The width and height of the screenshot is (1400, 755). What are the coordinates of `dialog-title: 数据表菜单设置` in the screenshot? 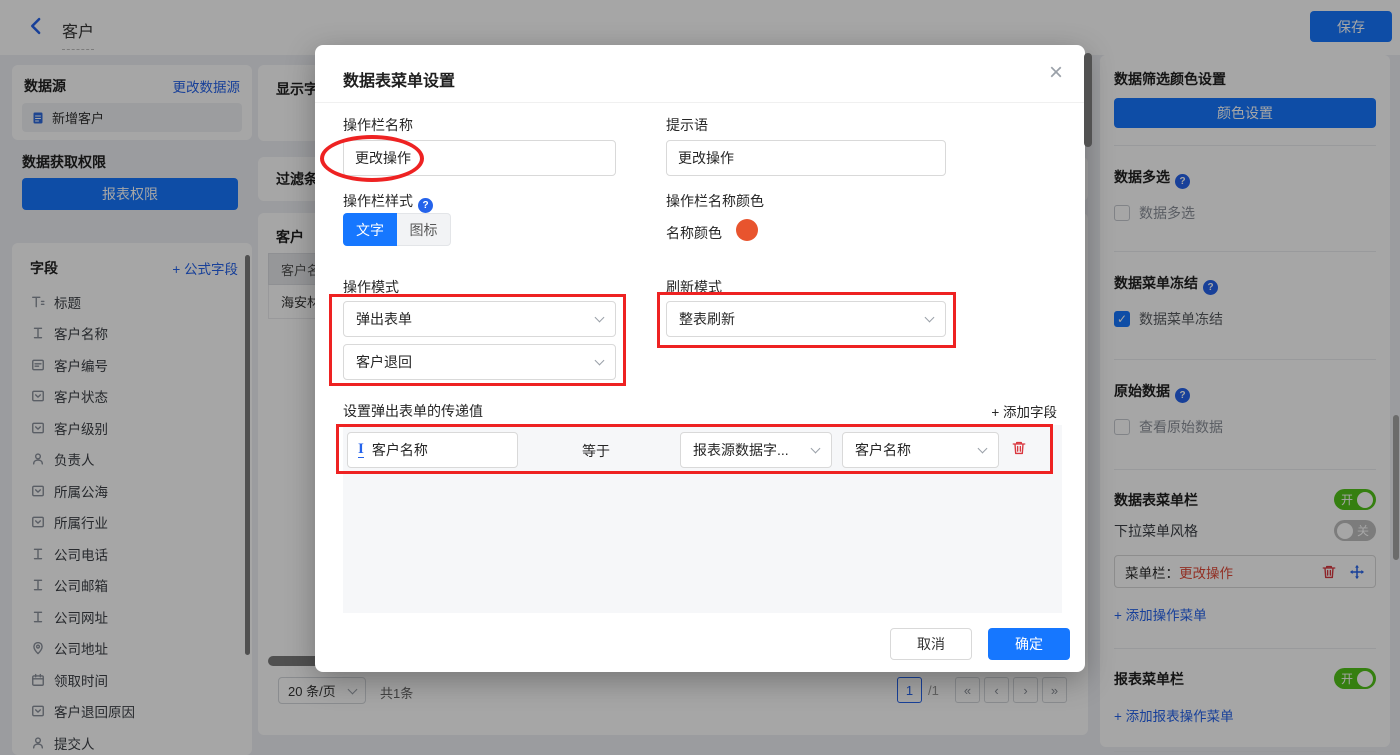 It's located at (399, 81).